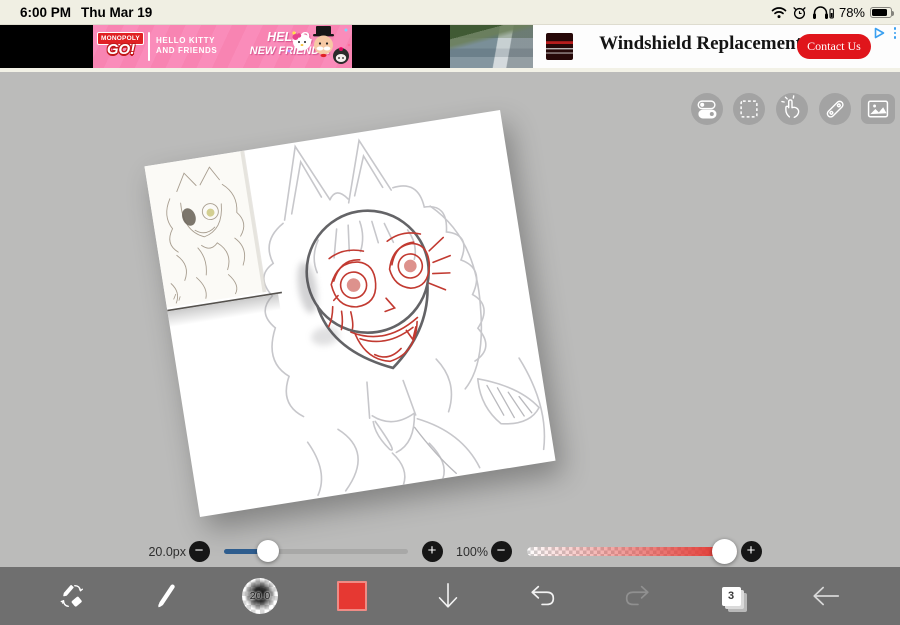 Image resolution: width=900 pixels, height=625 pixels. What do you see at coordinates (632, 551) in the screenshot?
I see `opacity-slider` at bounding box center [632, 551].